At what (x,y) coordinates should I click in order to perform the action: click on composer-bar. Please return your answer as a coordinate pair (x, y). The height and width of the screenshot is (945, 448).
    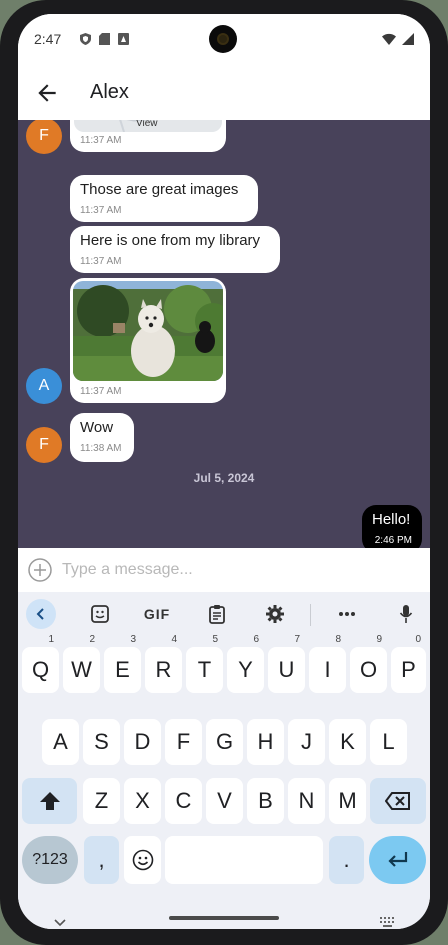
    Looking at the image, I should click on (224, 570).